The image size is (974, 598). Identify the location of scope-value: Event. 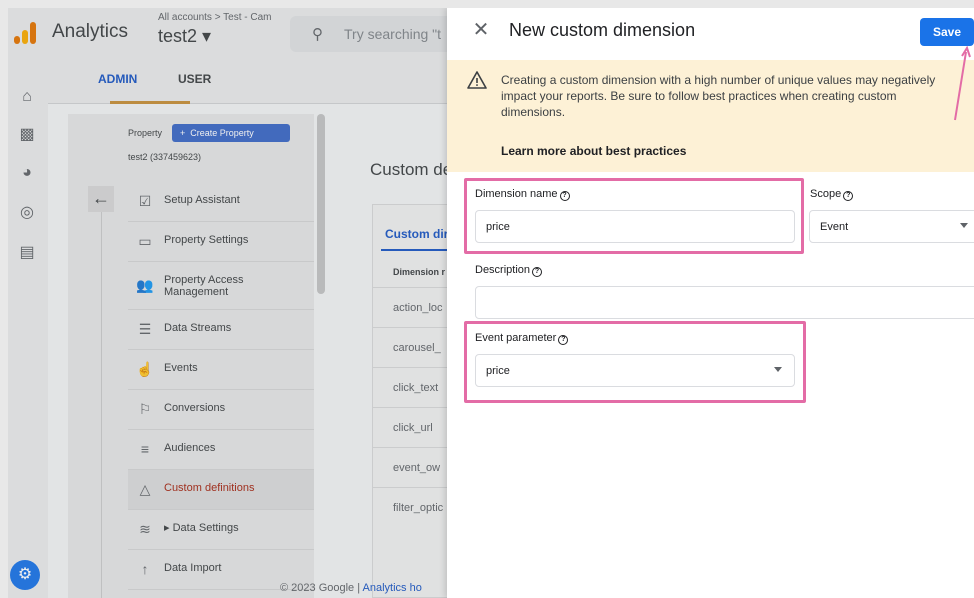
(834, 227).